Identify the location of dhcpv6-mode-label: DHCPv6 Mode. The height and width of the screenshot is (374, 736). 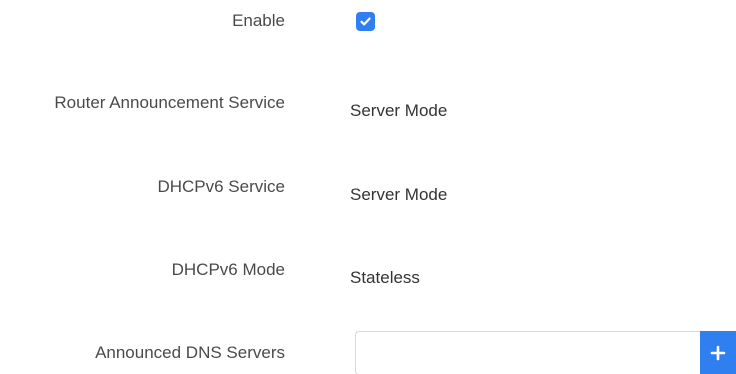
(228, 269).